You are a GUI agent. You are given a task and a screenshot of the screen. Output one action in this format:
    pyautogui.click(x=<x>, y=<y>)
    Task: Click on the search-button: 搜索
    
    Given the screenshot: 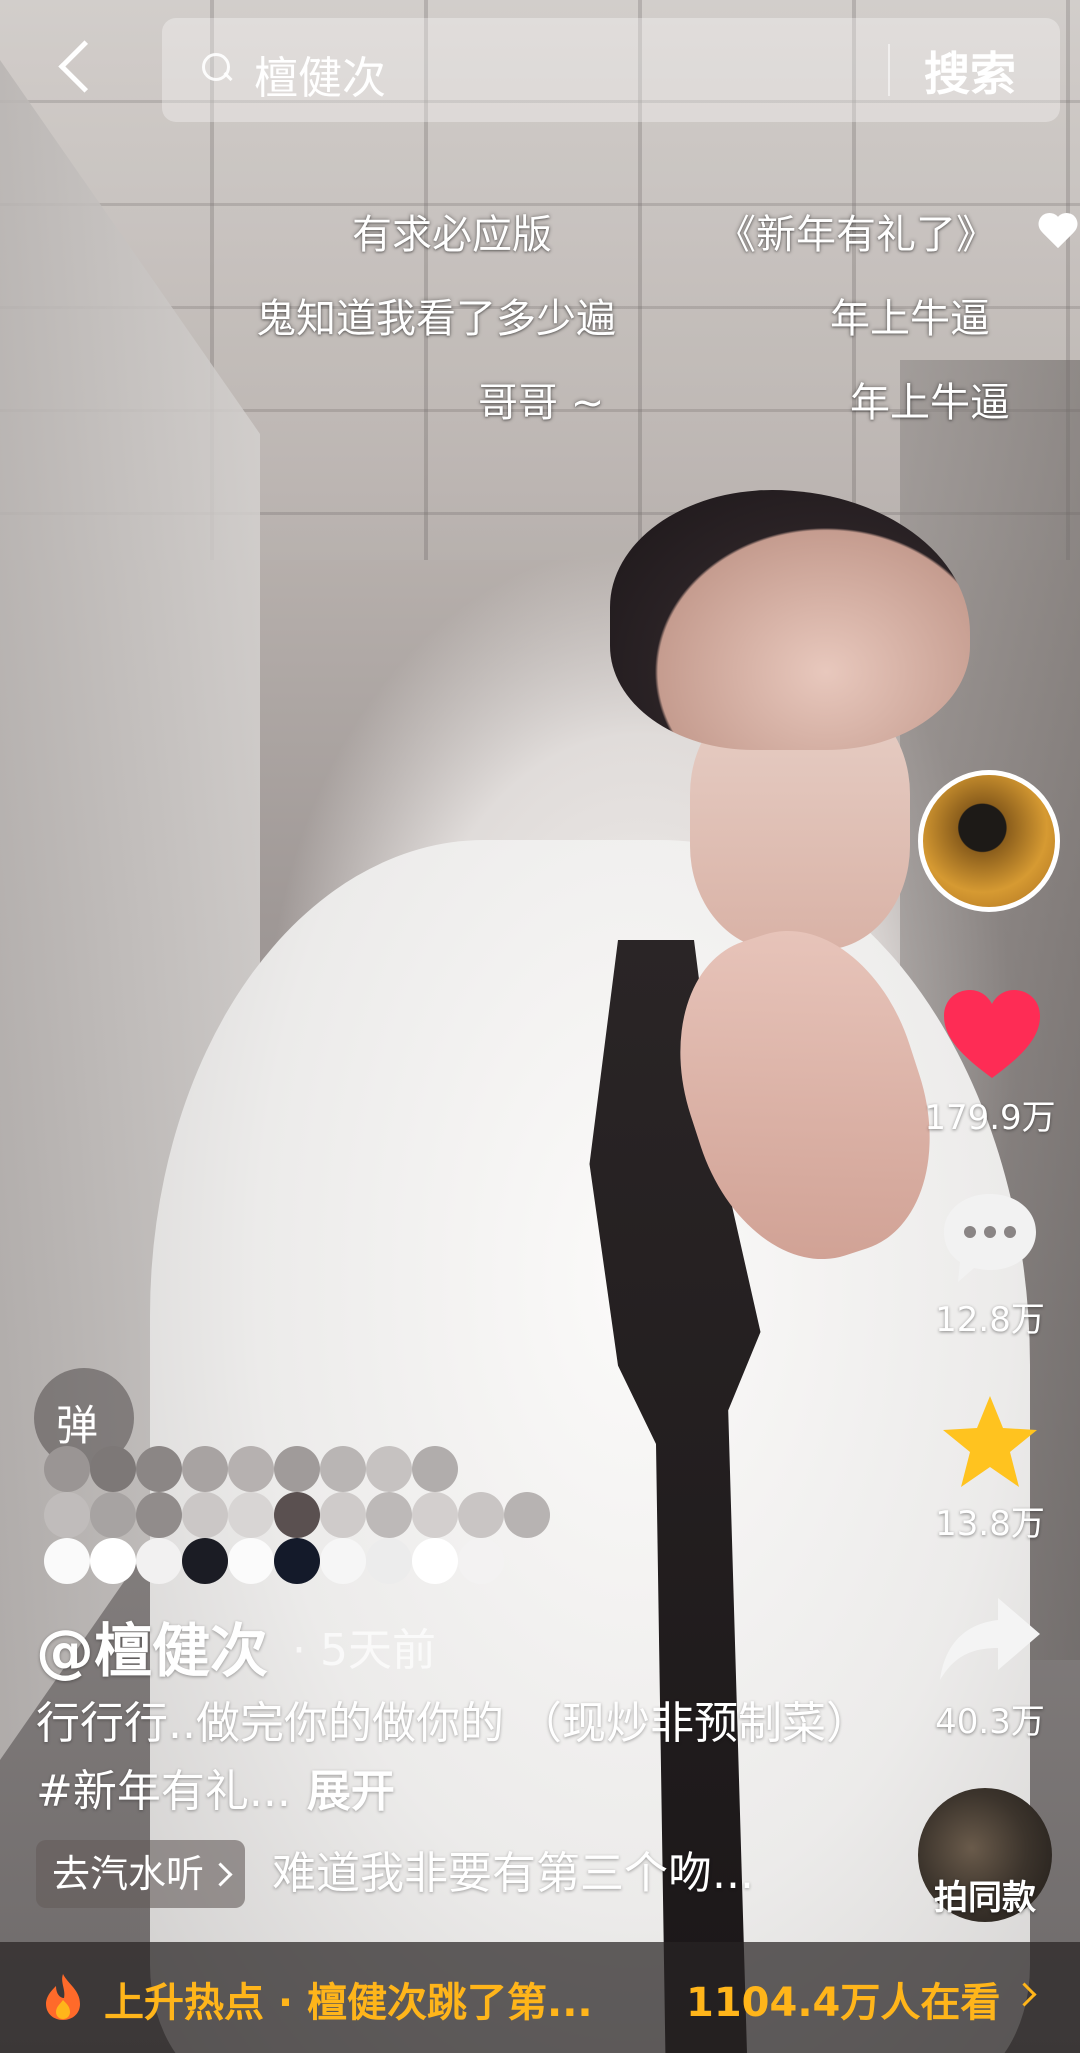 What is the action you would take?
    pyautogui.click(x=970, y=71)
    